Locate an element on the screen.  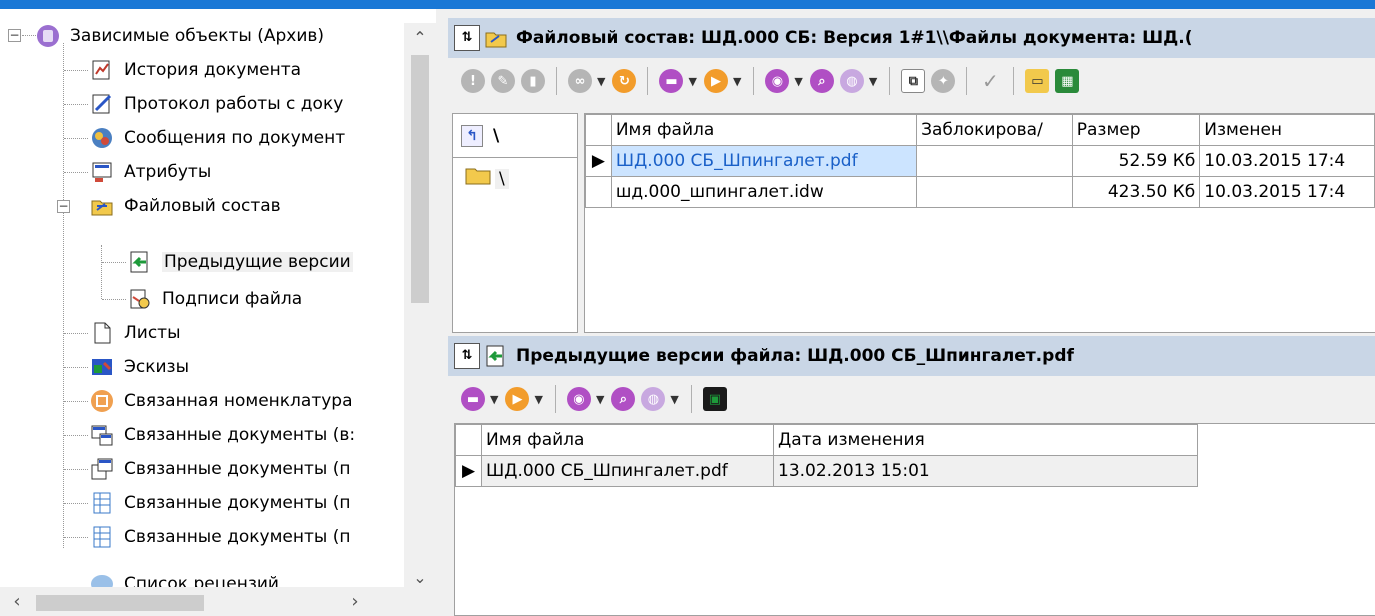
copy-button-icon: ⧉ is located at coordinates (913, 81).